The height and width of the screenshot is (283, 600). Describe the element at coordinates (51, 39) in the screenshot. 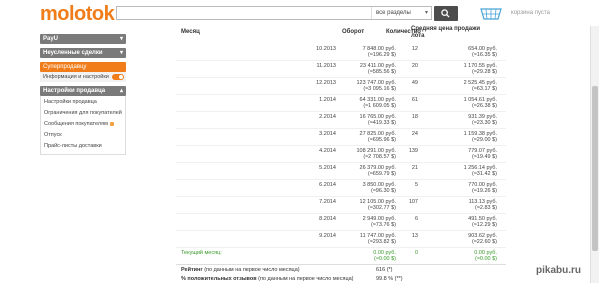

I see `sidebar-section-label: PayU` at that location.